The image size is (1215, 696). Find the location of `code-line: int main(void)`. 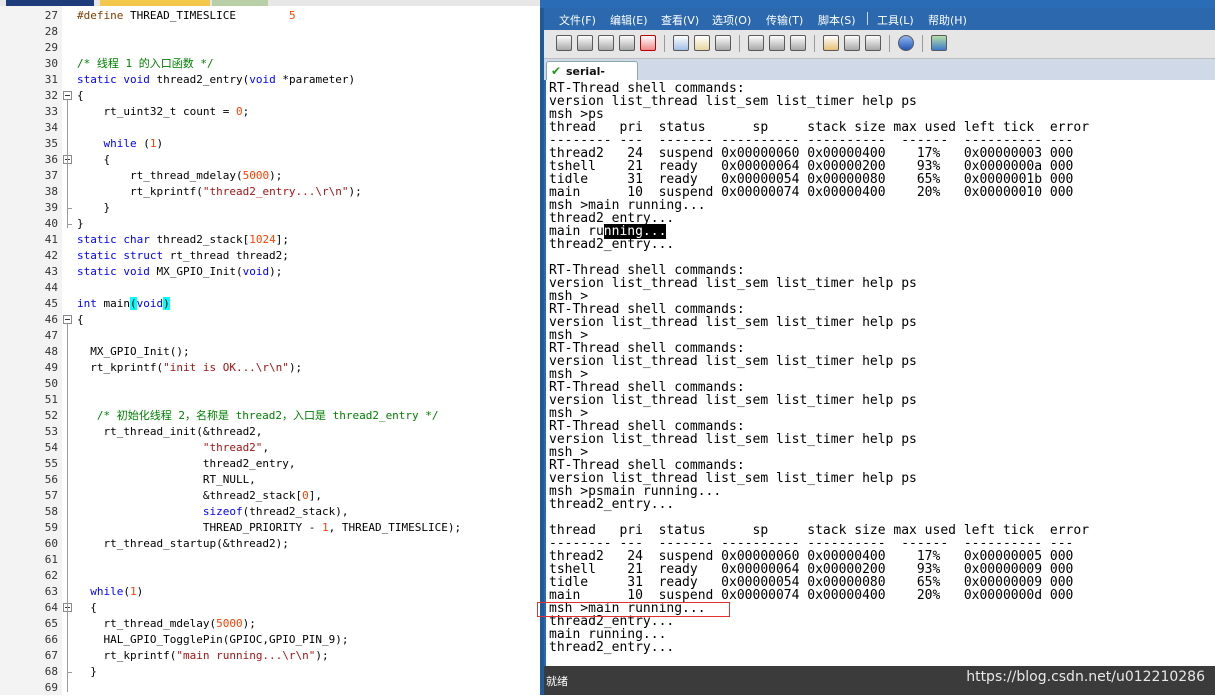

code-line: int main(void) is located at coordinates (123, 304).